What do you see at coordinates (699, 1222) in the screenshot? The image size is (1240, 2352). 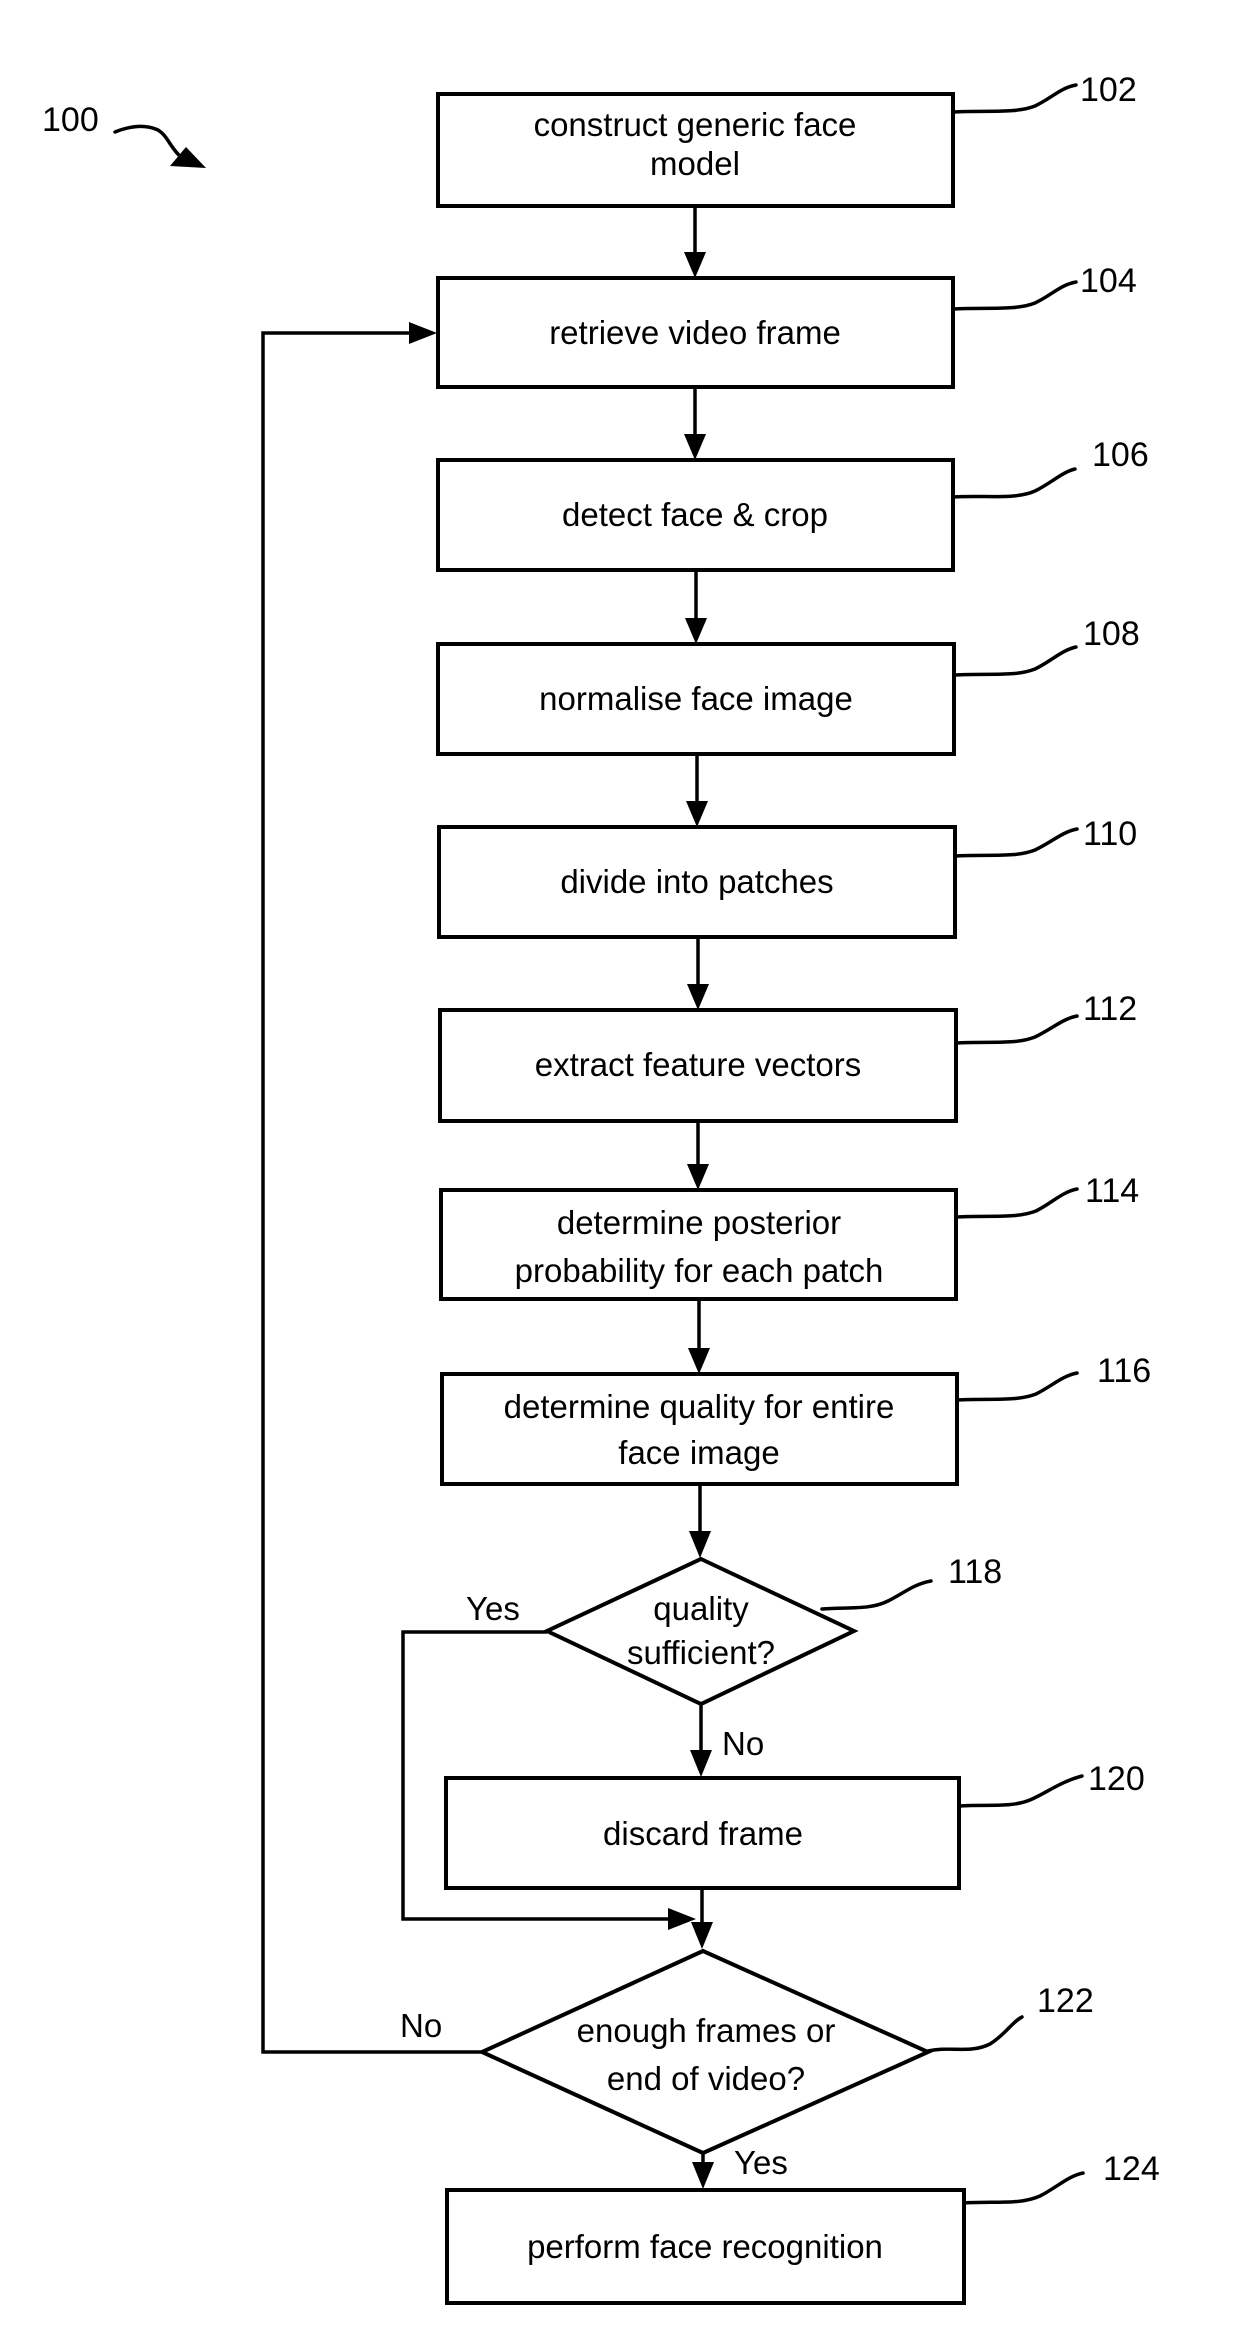 I see `step-text-line: determine posterior` at bounding box center [699, 1222].